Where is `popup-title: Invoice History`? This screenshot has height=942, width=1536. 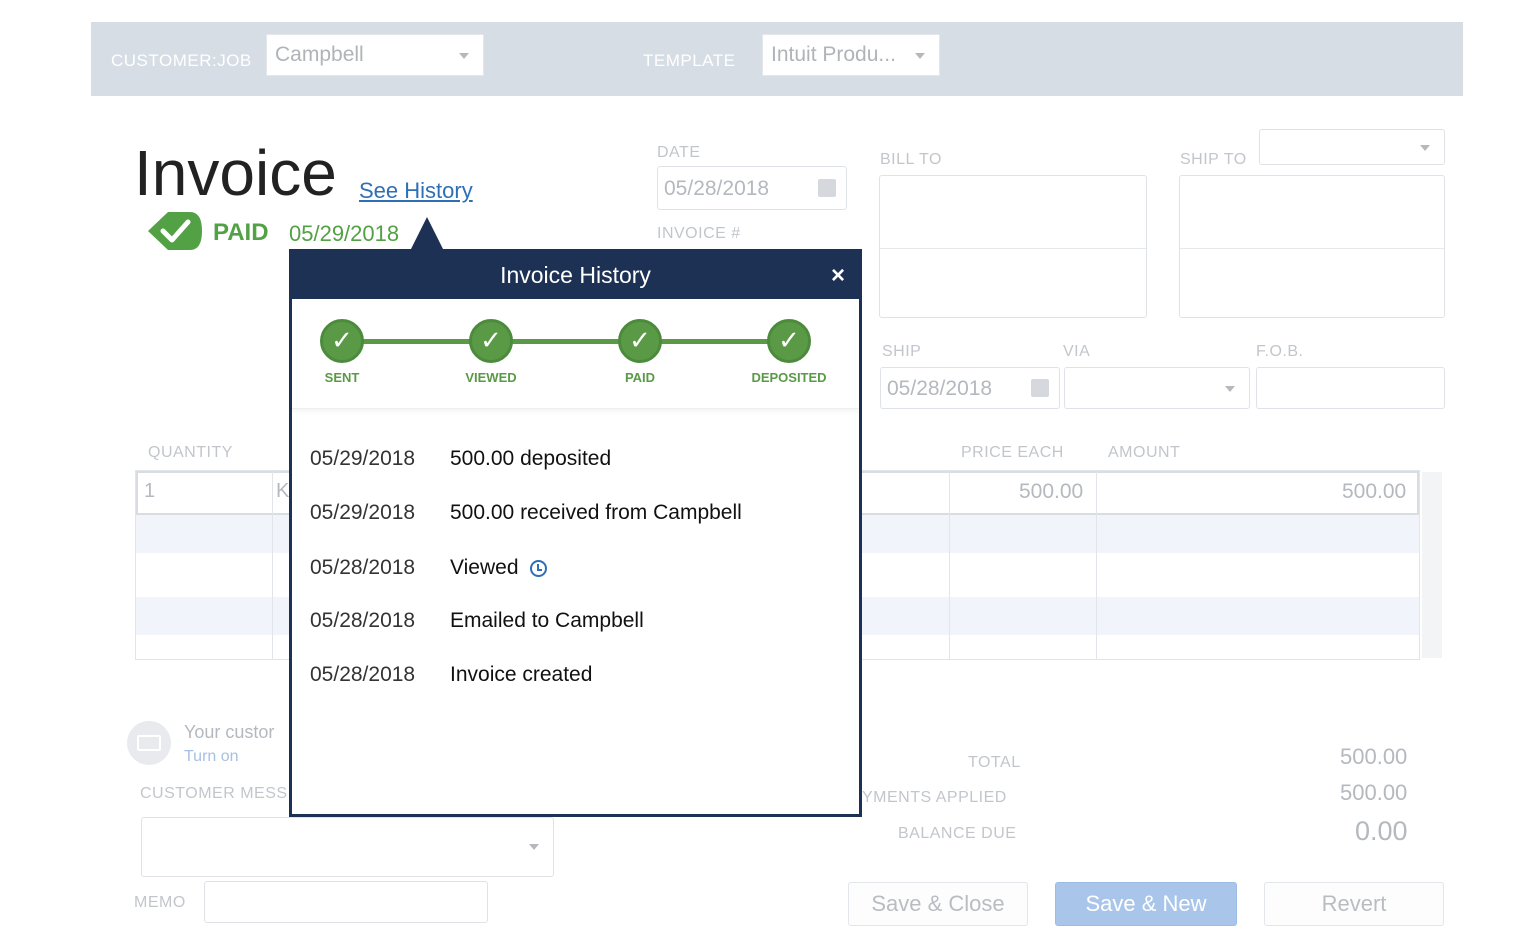
popup-title: Invoice History is located at coordinates (575, 275).